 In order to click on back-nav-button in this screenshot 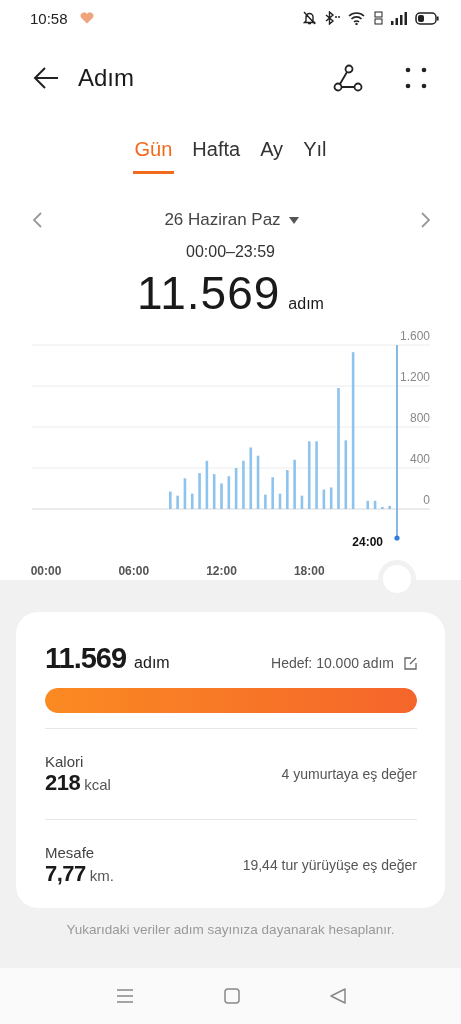, I will do `click(337, 996)`.